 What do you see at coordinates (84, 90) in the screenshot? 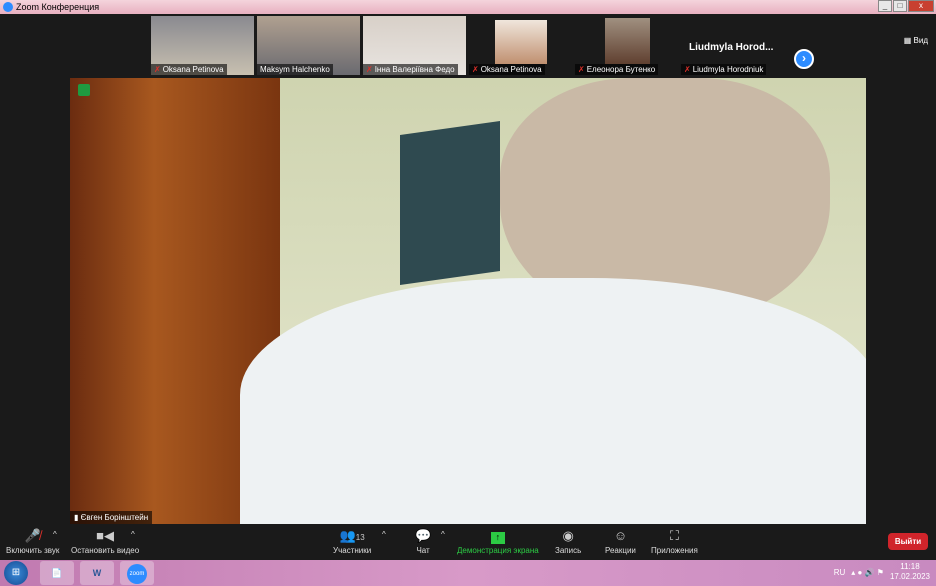
I see `security-shield-icon` at bounding box center [84, 90].